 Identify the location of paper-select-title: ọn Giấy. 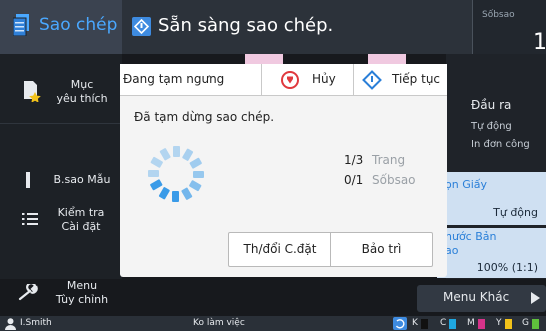
(466, 184).